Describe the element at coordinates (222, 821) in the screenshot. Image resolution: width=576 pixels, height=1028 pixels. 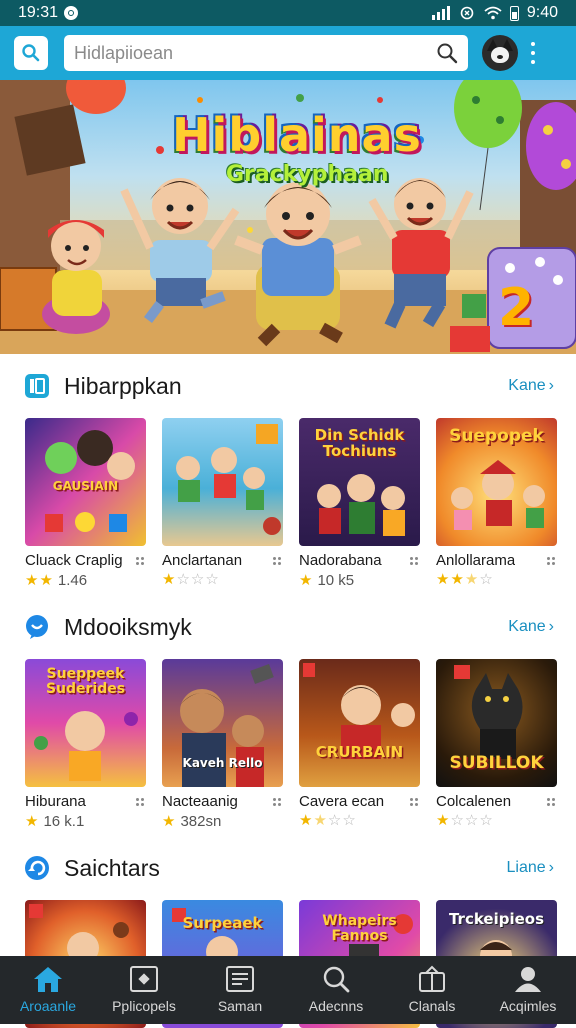
I see `game-rating: ★382sn` at that location.